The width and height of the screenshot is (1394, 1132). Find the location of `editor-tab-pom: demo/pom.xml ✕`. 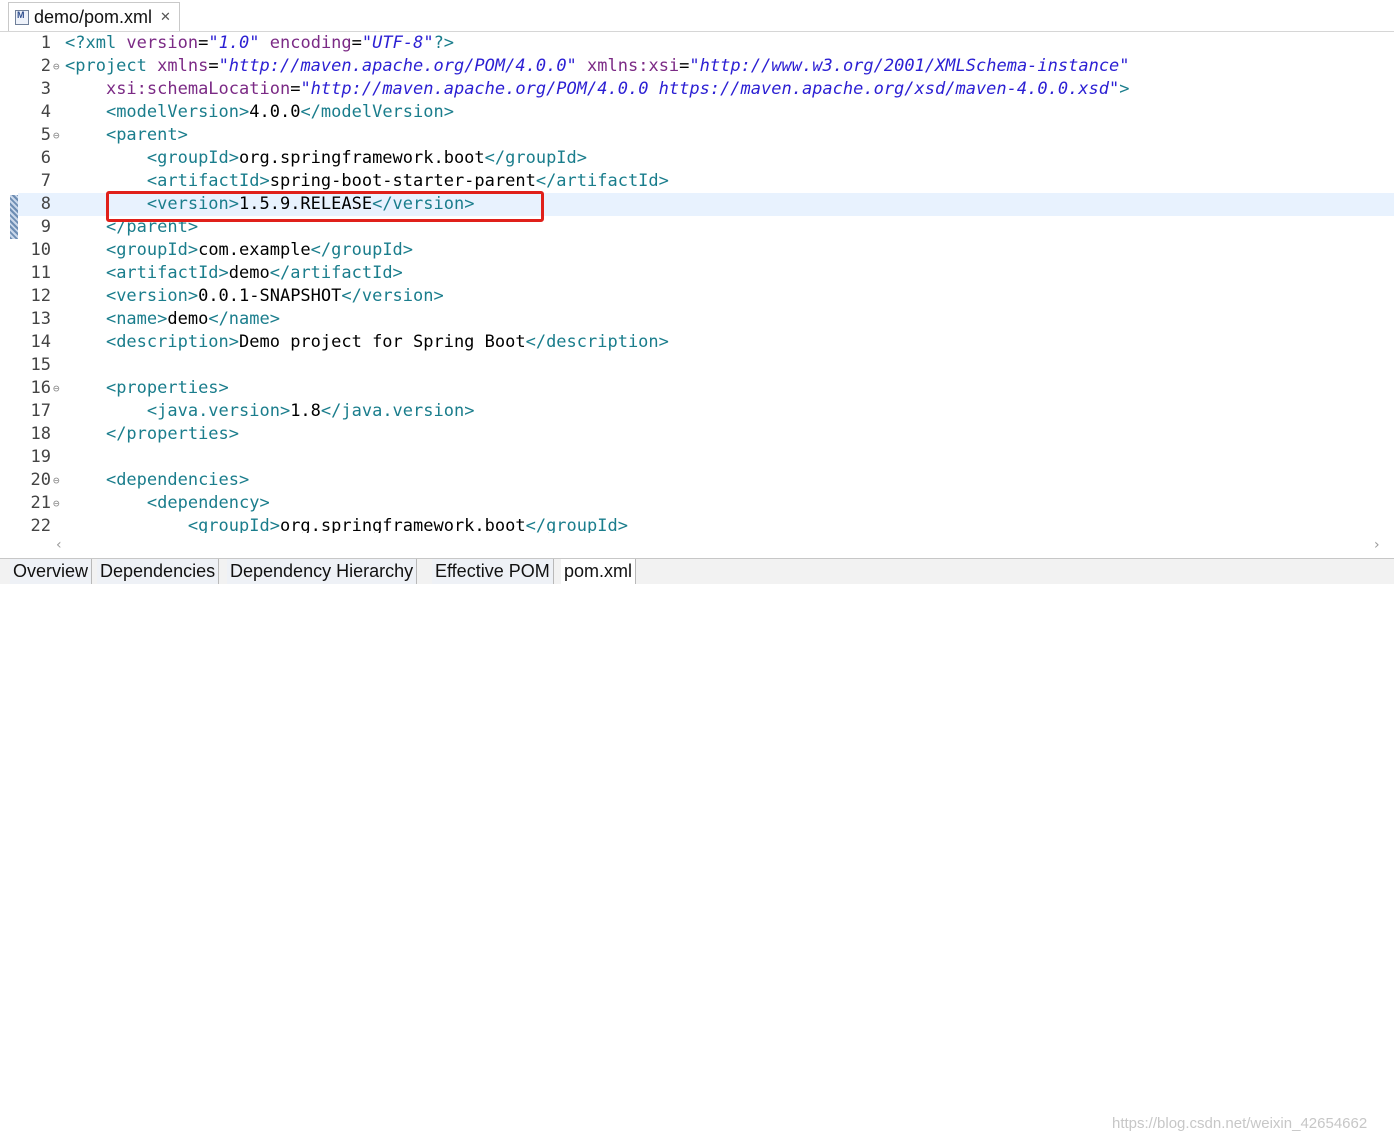

editor-tab-pom: demo/pom.xml ✕ is located at coordinates (94, 16).